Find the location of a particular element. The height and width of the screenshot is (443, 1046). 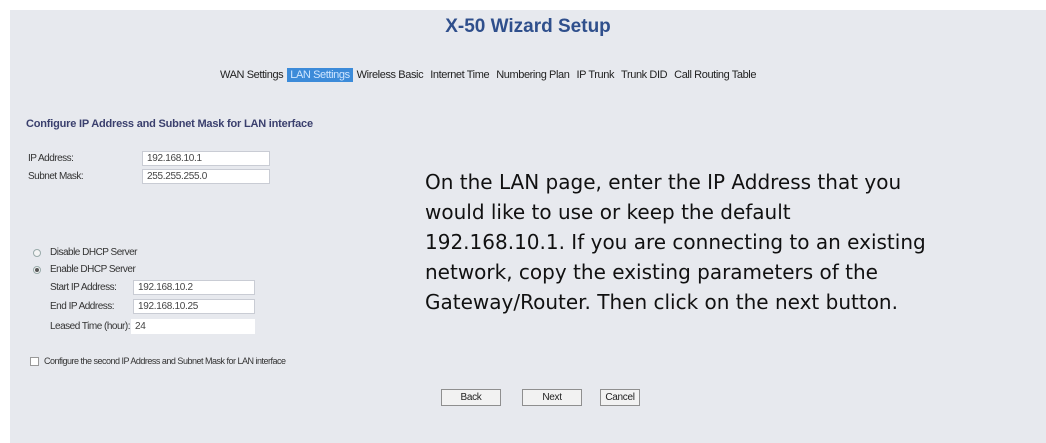

disable-dhcp-radio is located at coordinates (37, 253).